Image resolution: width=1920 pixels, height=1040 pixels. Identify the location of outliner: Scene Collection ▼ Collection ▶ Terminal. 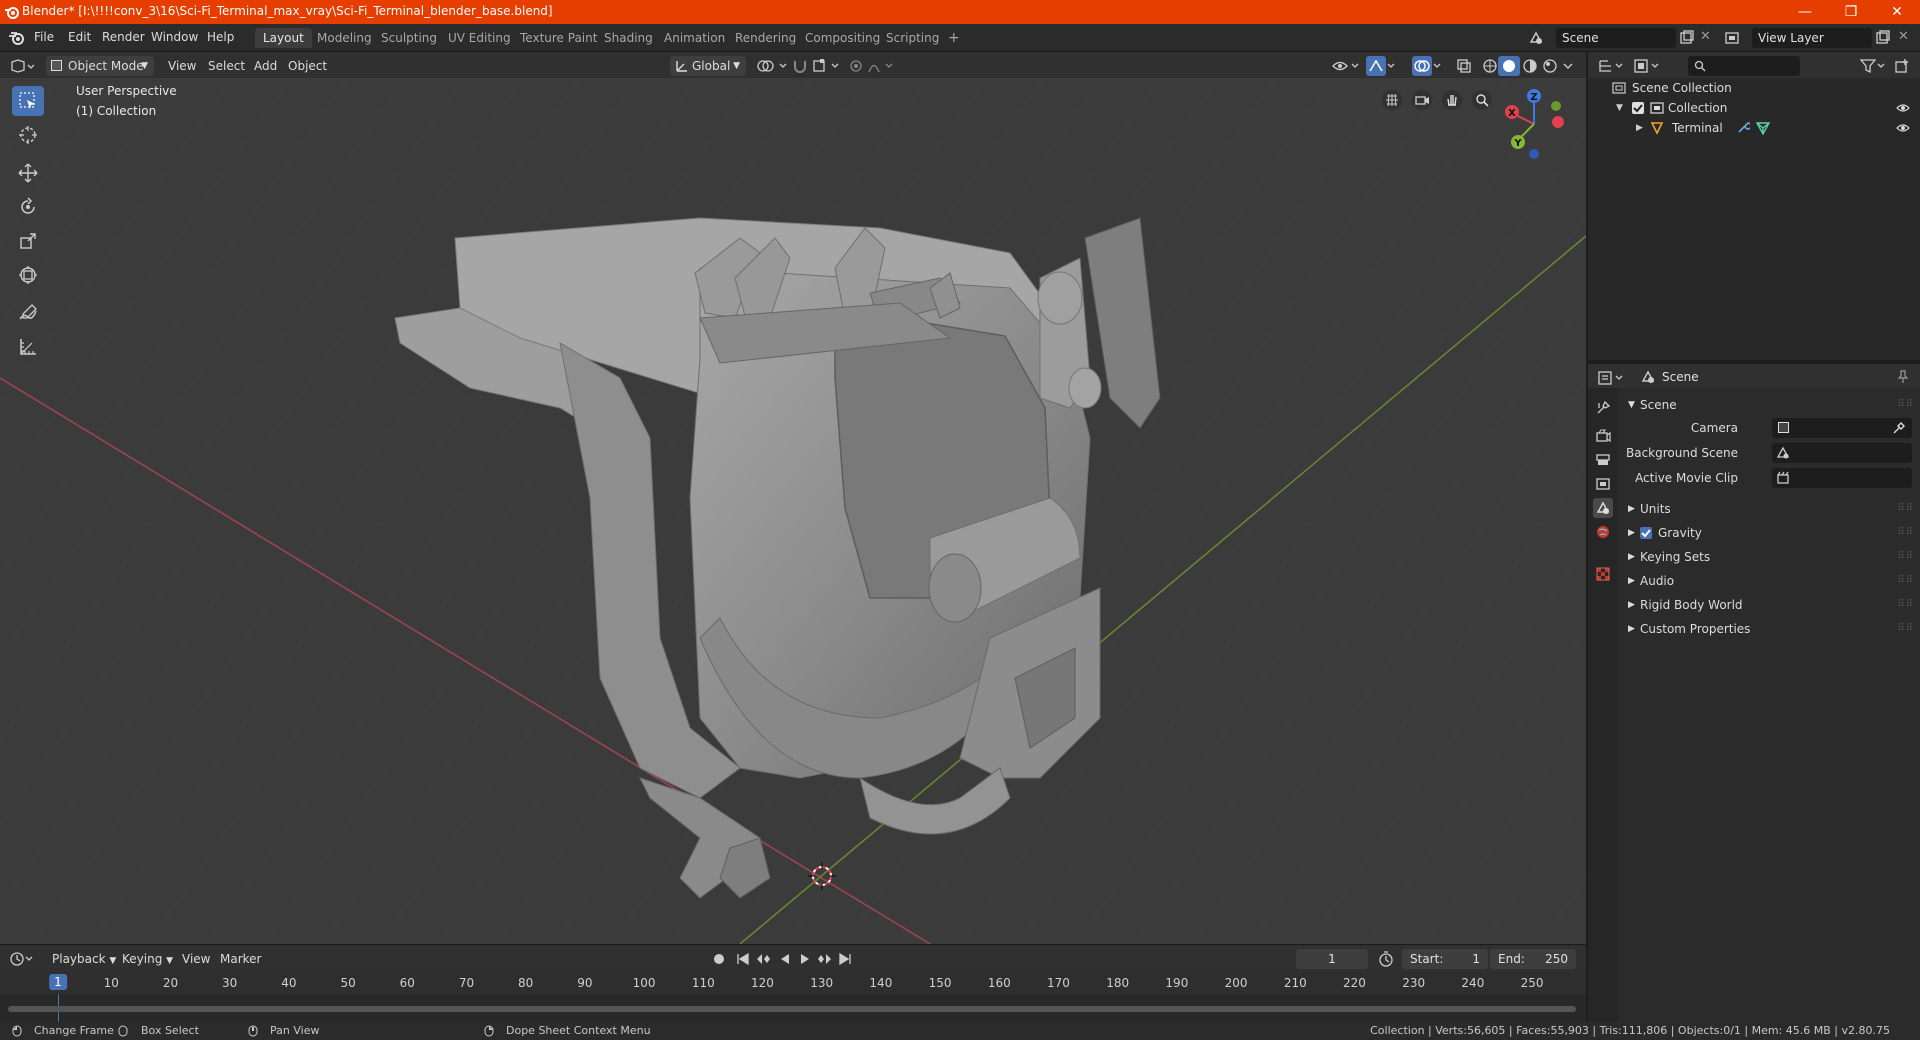
(1754, 219).